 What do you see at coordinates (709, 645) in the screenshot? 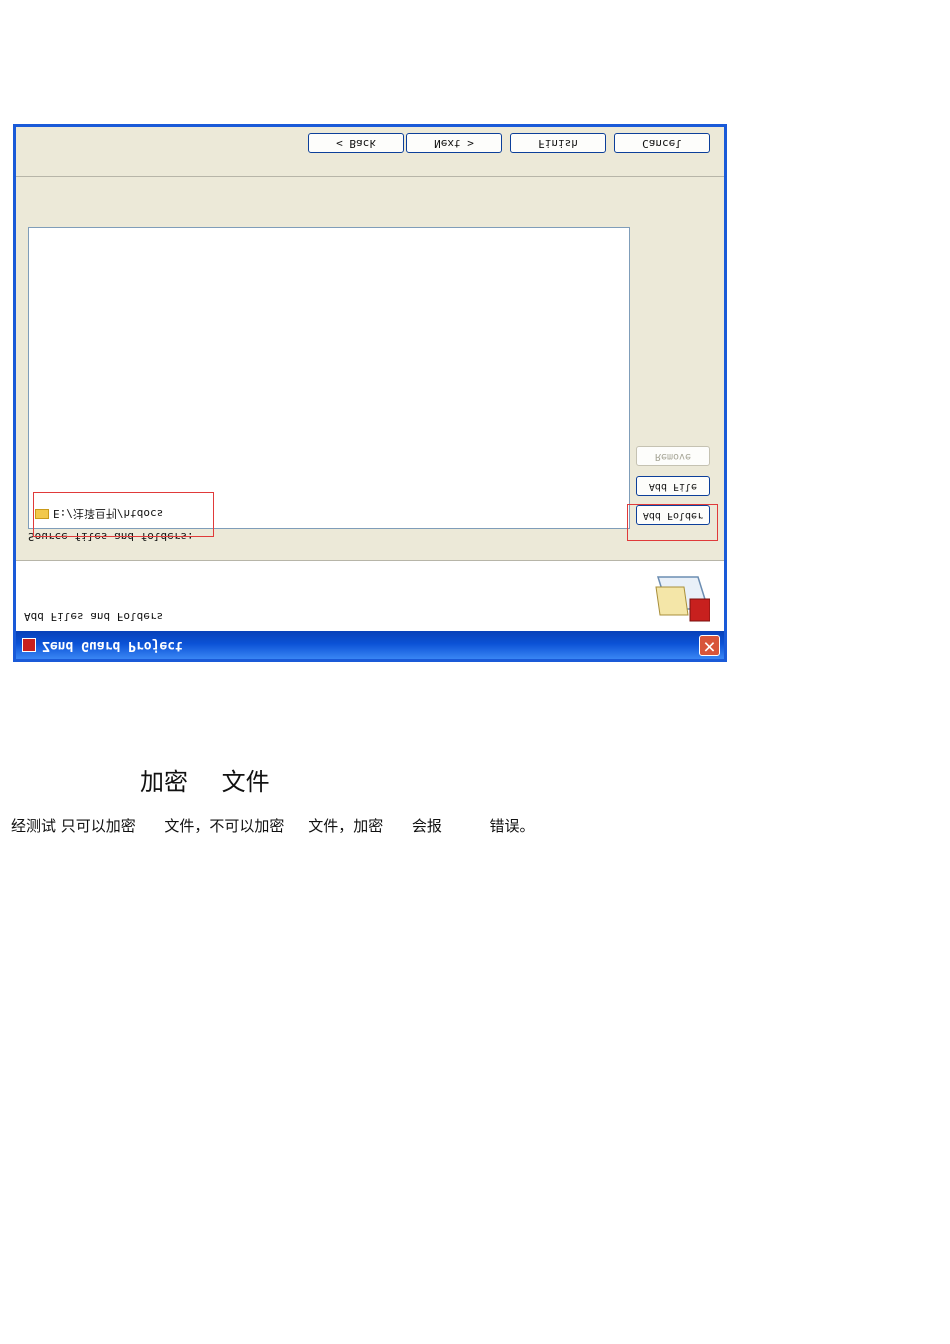
I see `close-button: ✕` at bounding box center [709, 645].